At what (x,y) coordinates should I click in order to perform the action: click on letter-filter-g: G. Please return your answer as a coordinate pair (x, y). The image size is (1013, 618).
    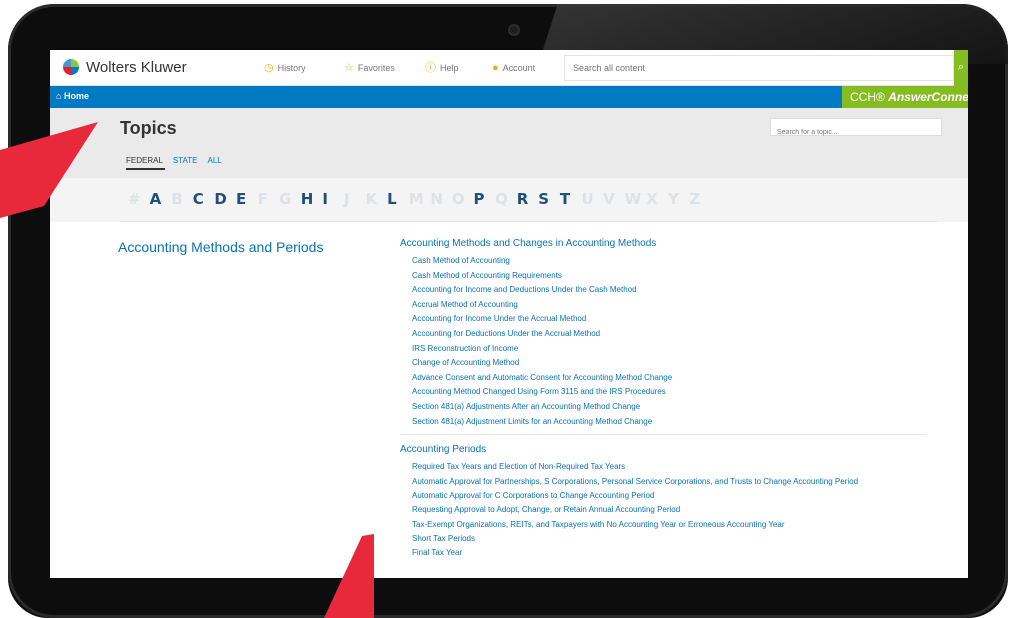
    Looking at the image, I should click on (285, 199).